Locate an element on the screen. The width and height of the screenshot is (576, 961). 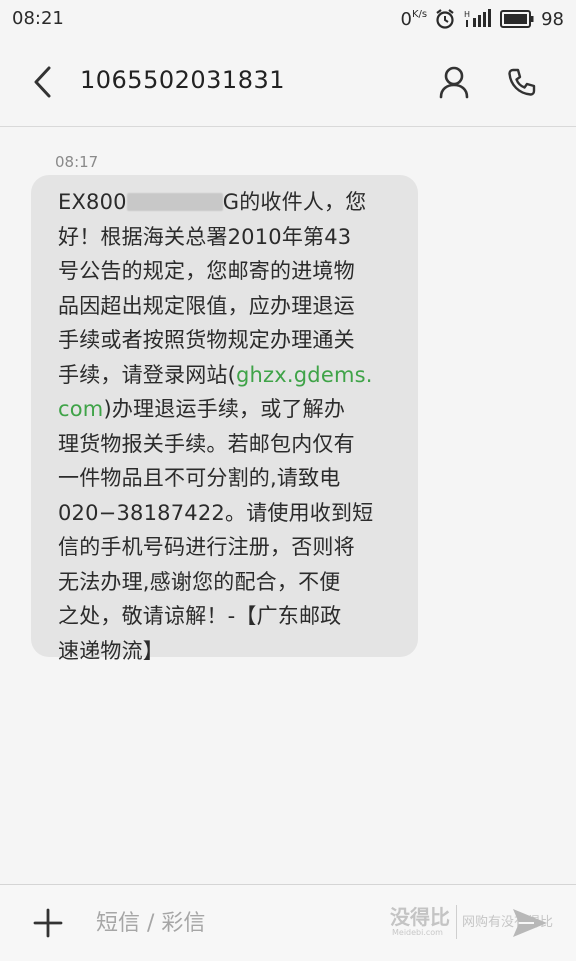
message-text: )办理退运手续，或了解办 is located at coordinates (224, 409).